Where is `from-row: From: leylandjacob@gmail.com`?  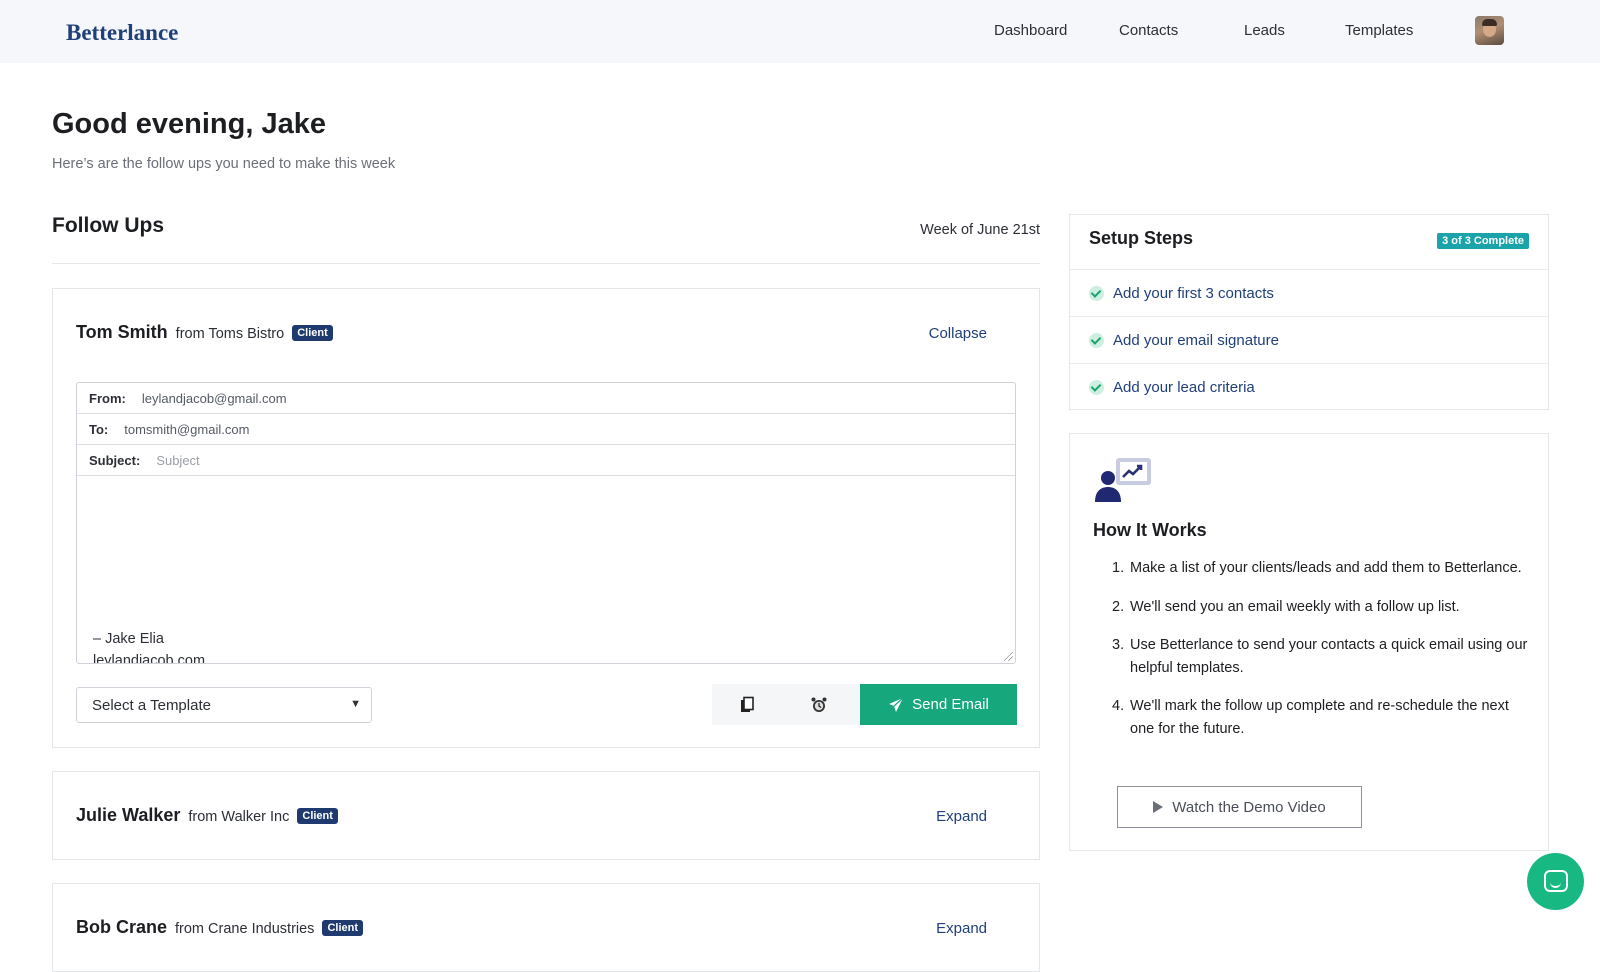 from-row: From: leylandjacob@gmail.com is located at coordinates (546, 398).